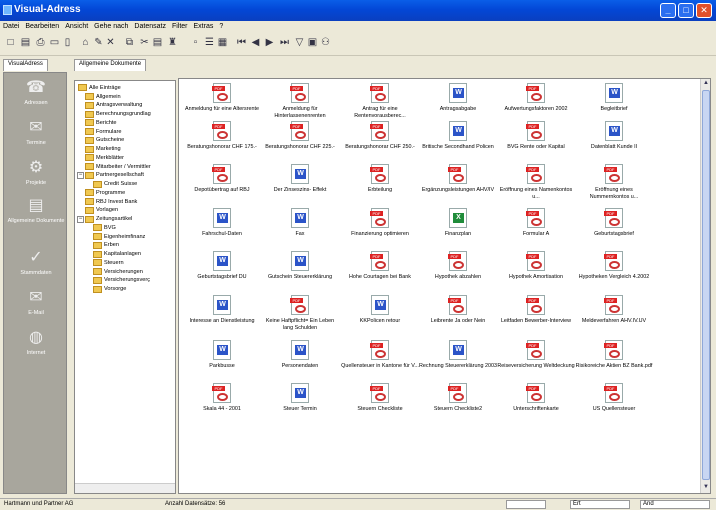 This screenshot has width=716, height=510. Describe the element at coordinates (222, 310) in the screenshot. I see `file-item: W Interesse an Dienstleistung` at that location.